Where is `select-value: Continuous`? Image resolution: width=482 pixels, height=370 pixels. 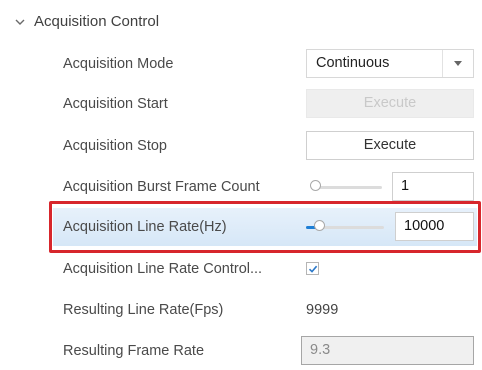 select-value: Continuous is located at coordinates (353, 63).